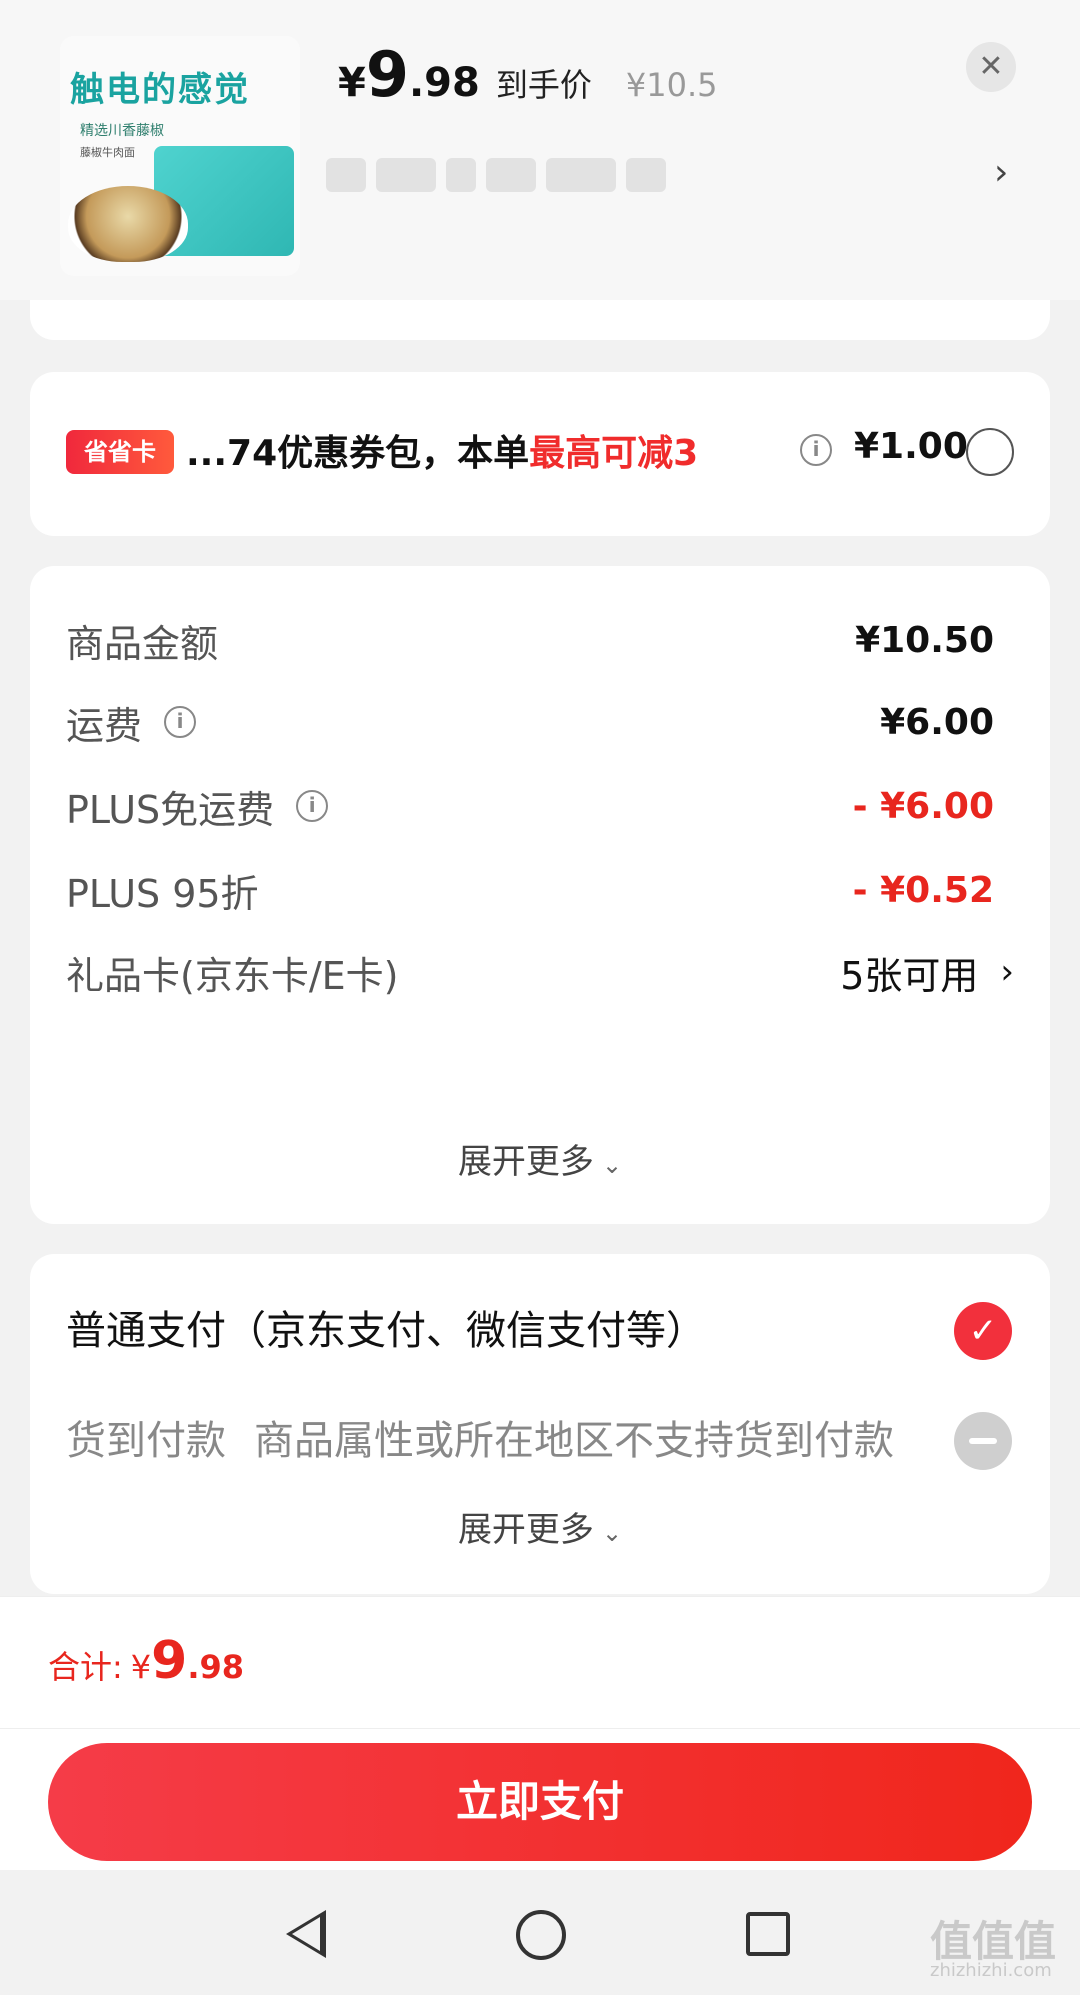 The image size is (1080, 1995). I want to click on coupon-description: ...74优惠券包，本单最高可减3, so click(442, 450).